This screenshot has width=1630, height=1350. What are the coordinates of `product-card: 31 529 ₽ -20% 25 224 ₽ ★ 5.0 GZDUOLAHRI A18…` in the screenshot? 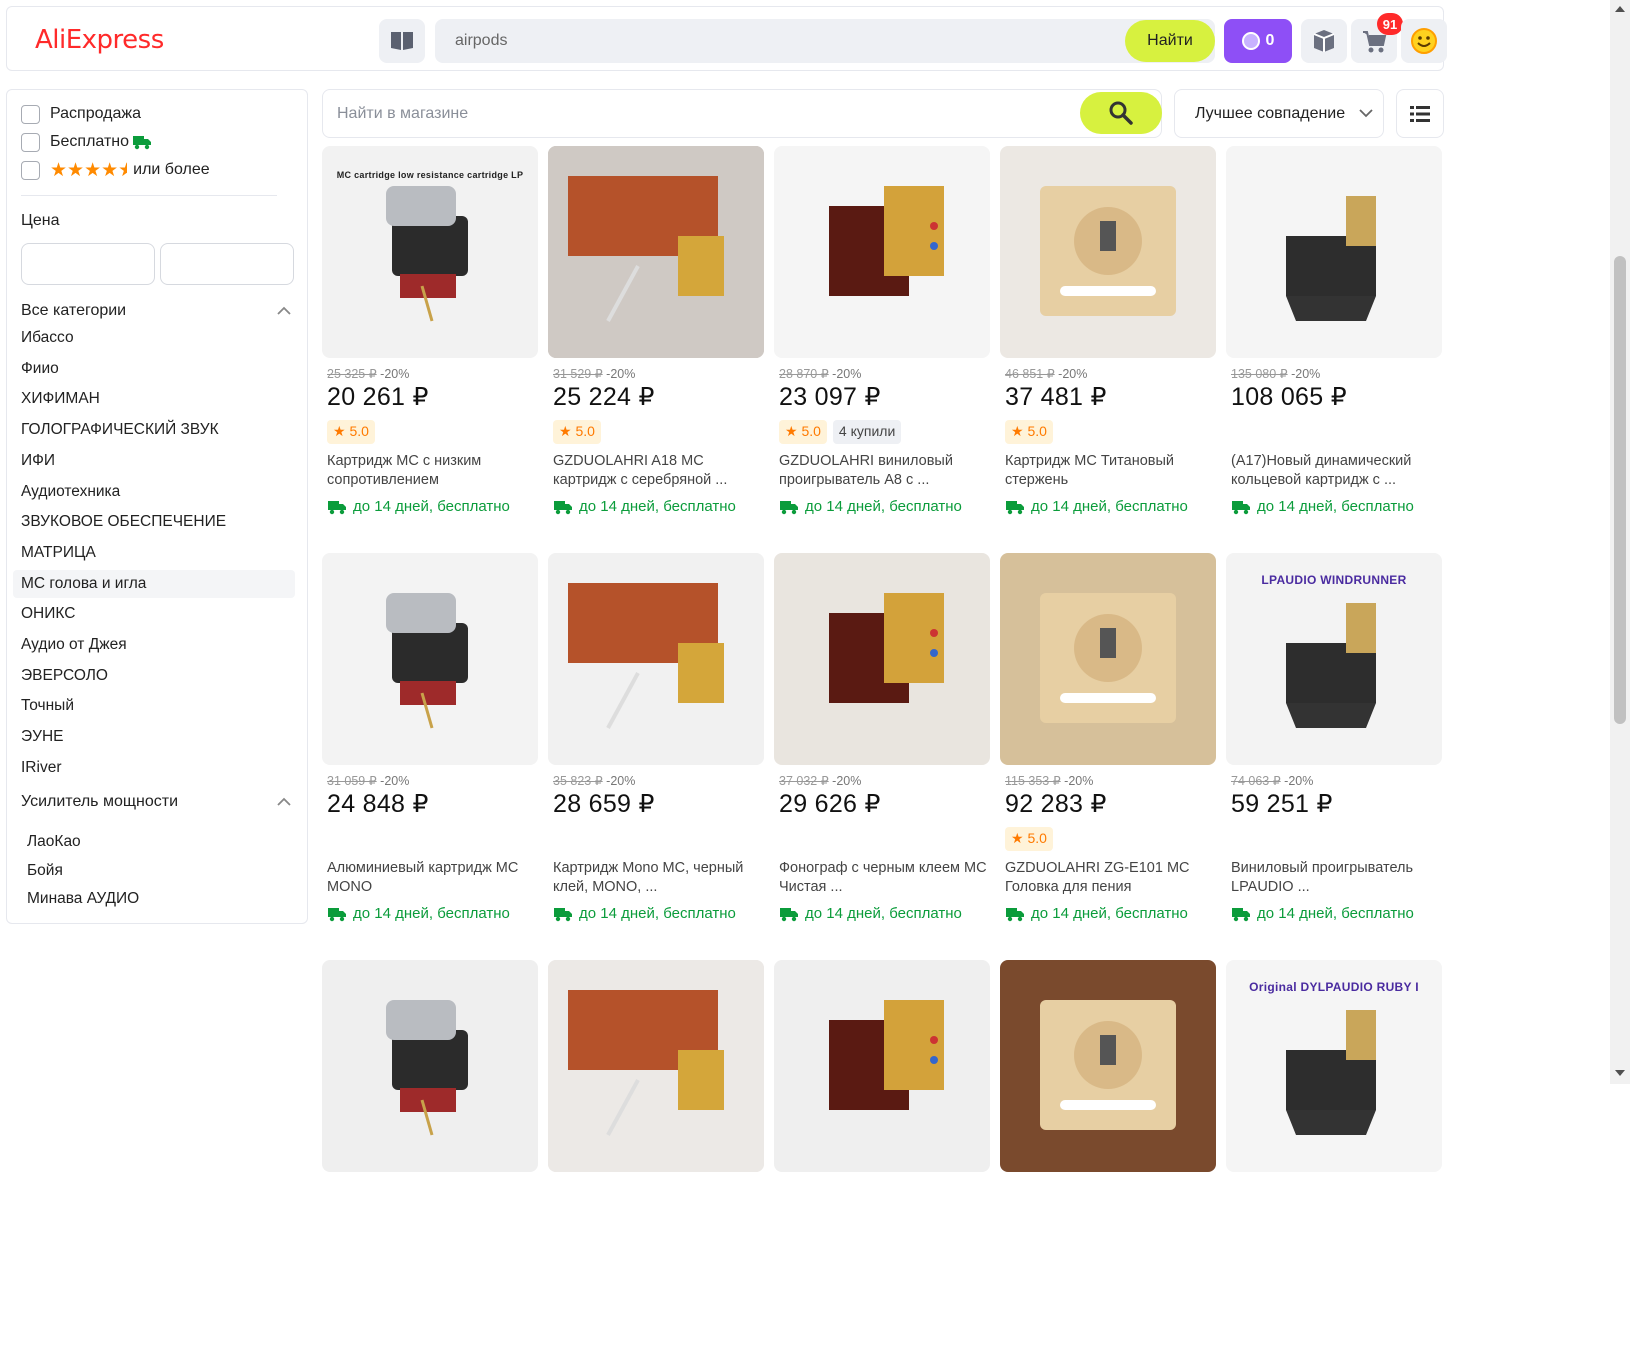 It's located at (656, 341).